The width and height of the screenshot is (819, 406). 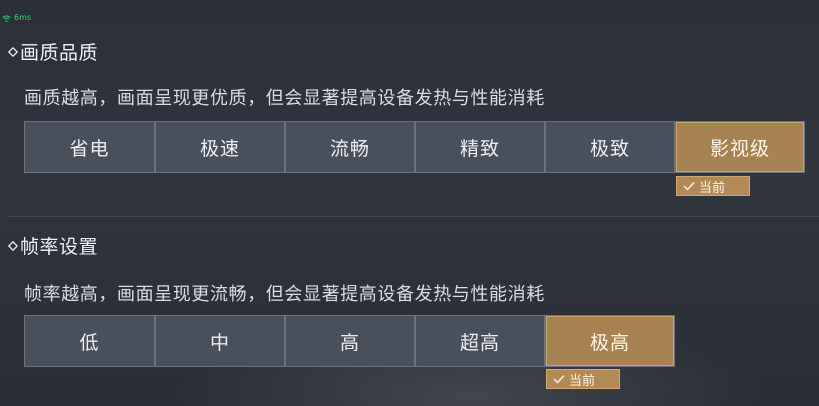 What do you see at coordinates (284, 98) in the screenshot?
I see `quality-description: 画质越高，画面呈现更优质，但会显著提高设备发热与性能消耗` at bounding box center [284, 98].